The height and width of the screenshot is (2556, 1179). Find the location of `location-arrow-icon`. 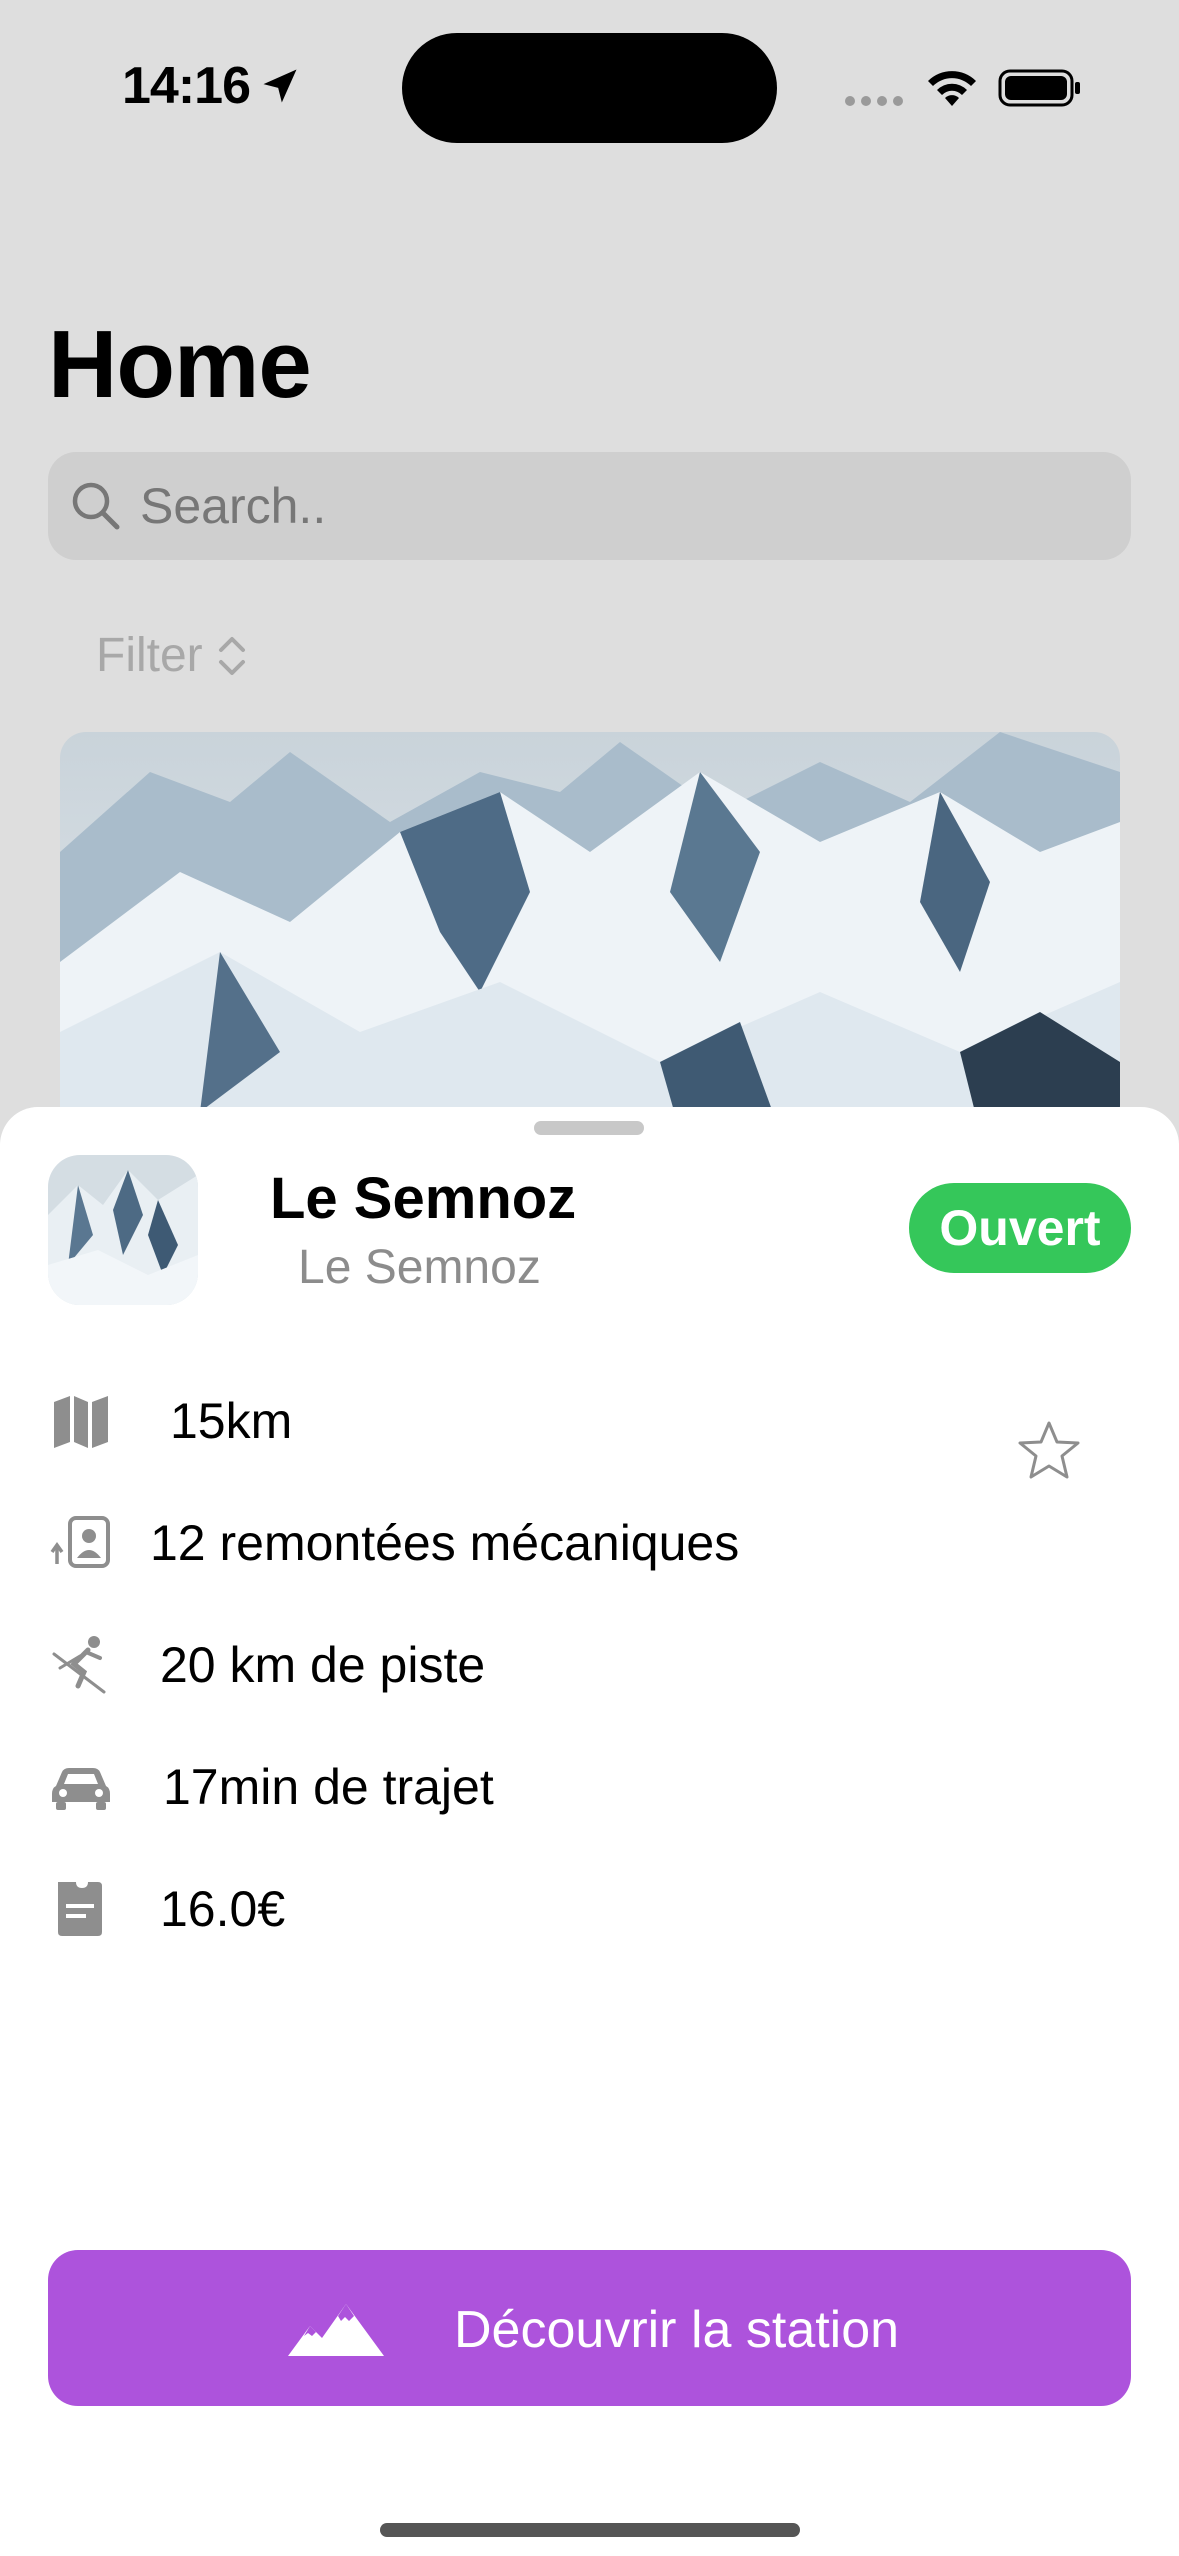

location-arrow-icon is located at coordinates (280, 86).